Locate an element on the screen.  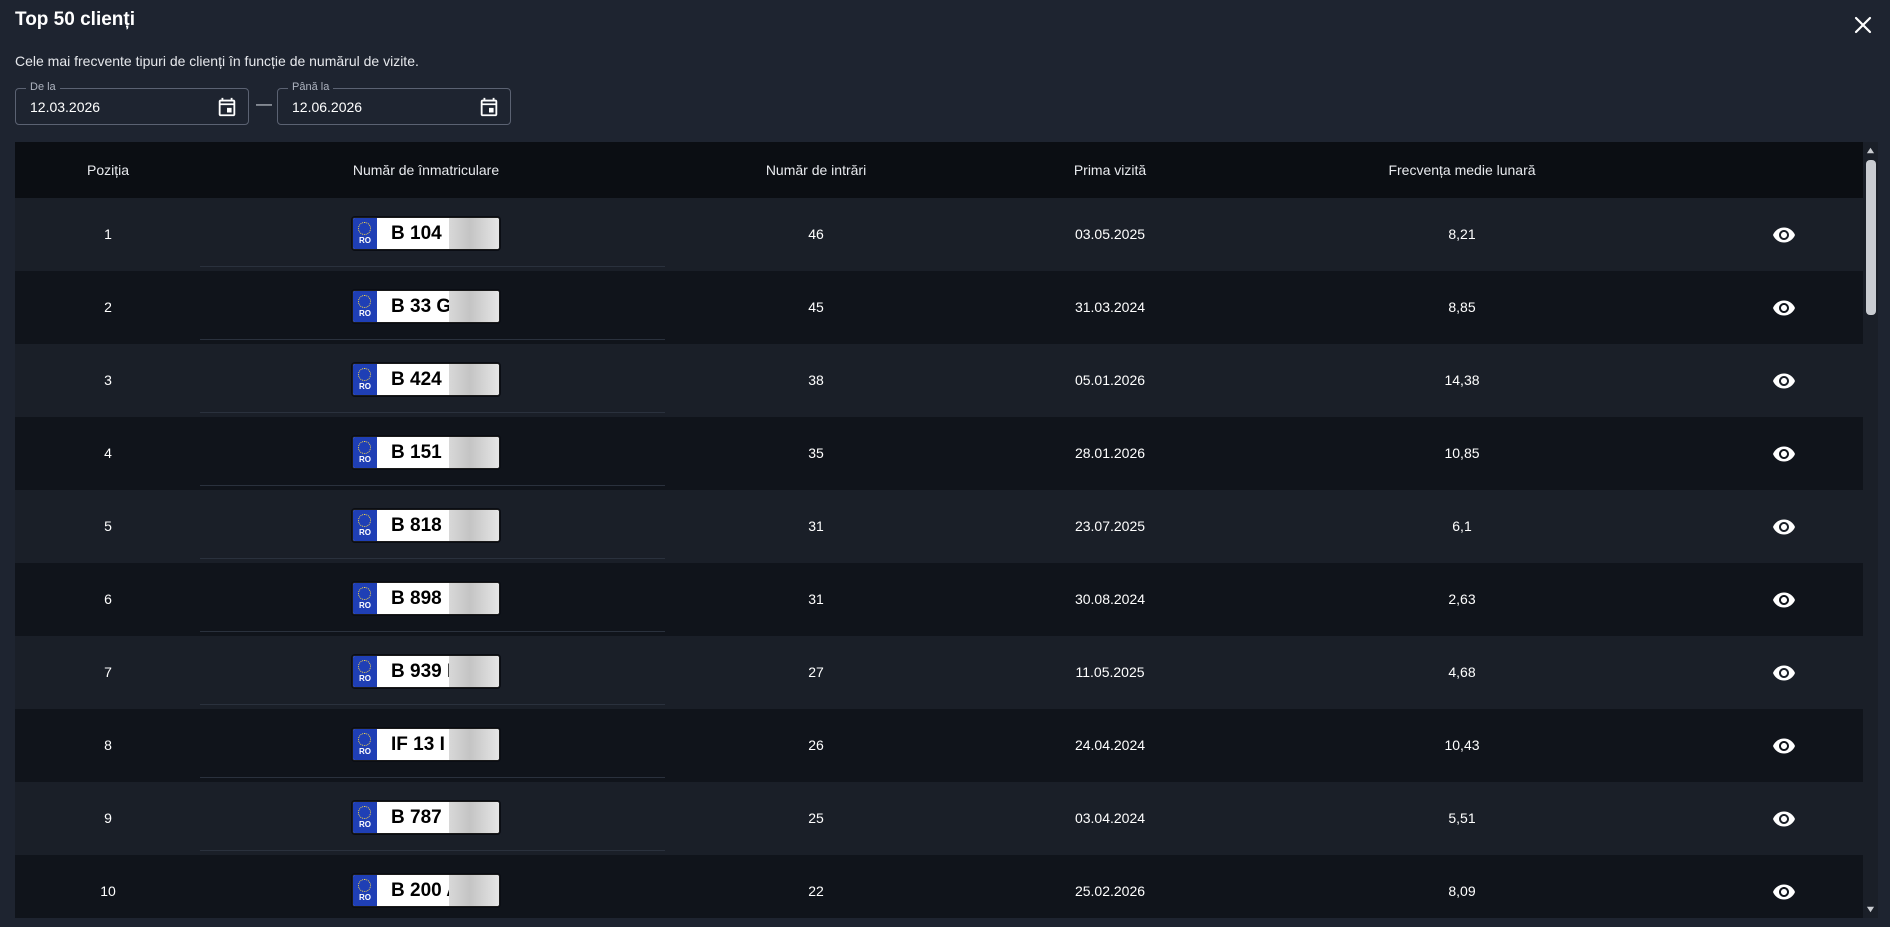
close-icon is located at coordinates (1863, 25).